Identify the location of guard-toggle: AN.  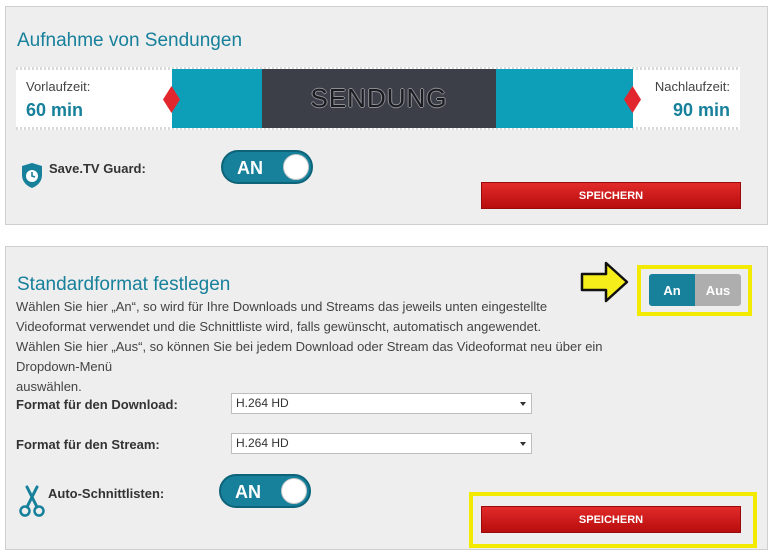
(267, 167).